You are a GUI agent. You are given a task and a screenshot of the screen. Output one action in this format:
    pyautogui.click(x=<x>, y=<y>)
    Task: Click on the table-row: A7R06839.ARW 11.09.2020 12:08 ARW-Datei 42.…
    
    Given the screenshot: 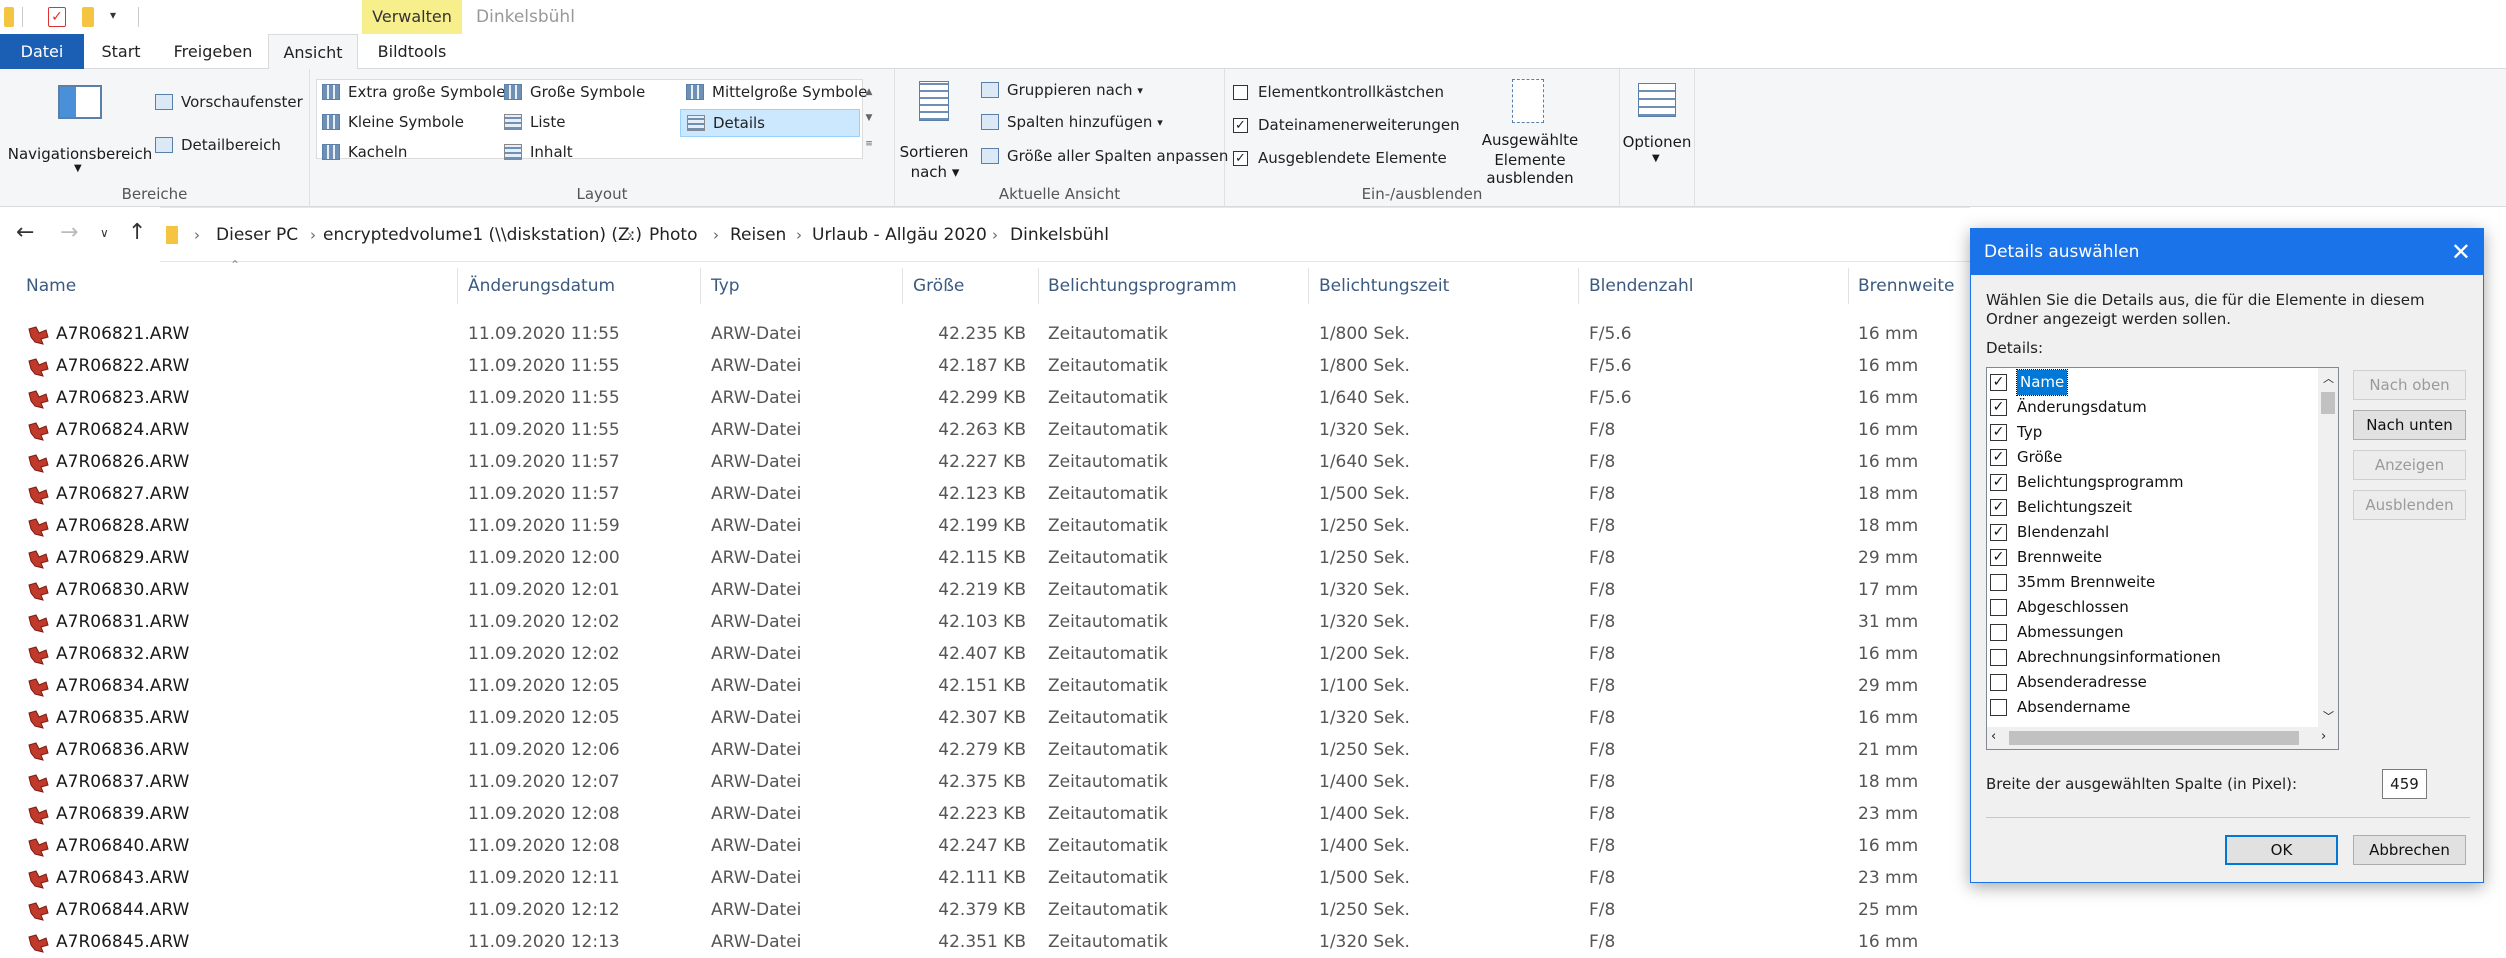 What is the action you would take?
    pyautogui.click(x=985, y=814)
    